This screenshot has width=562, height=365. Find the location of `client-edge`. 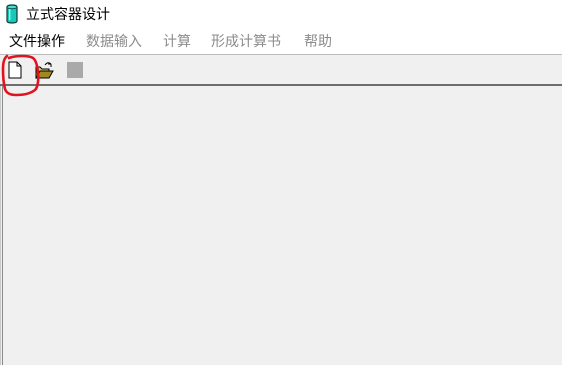

client-edge is located at coordinates (2, 225).